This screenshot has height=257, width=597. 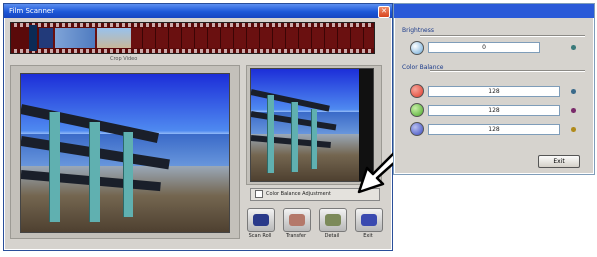 What do you see at coordinates (573, 91) in the screenshot?
I see `red-adjust-icon` at bounding box center [573, 91].